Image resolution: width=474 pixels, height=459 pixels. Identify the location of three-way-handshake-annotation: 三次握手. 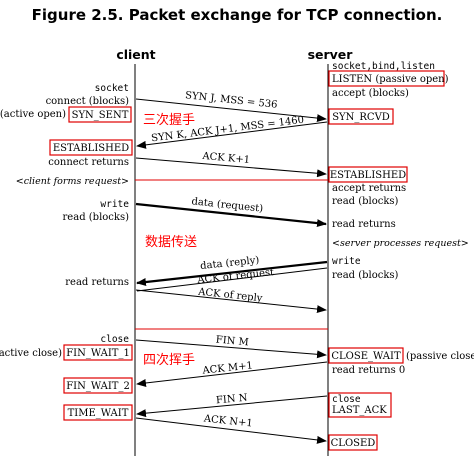
(169, 120).